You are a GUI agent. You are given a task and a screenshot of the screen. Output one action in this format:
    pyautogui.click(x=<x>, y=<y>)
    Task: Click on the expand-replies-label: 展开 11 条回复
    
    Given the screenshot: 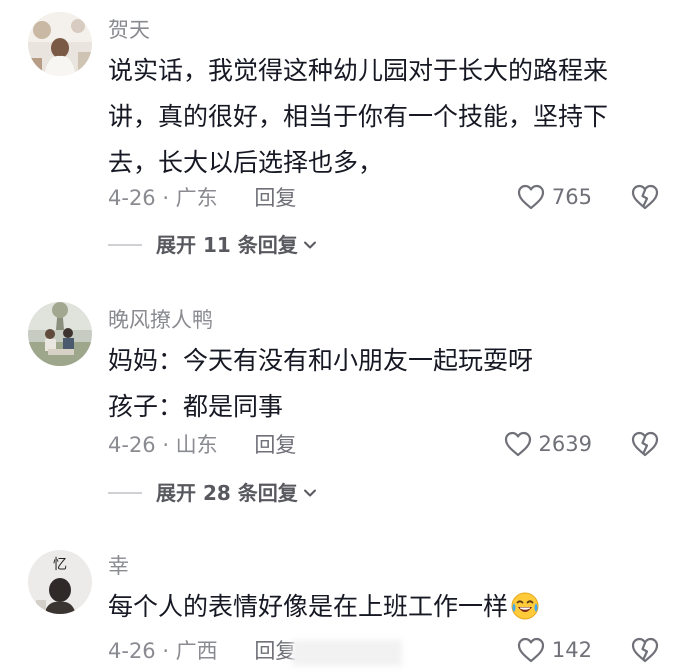 What is the action you would take?
    pyautogui.click(x=227, y=245)
    